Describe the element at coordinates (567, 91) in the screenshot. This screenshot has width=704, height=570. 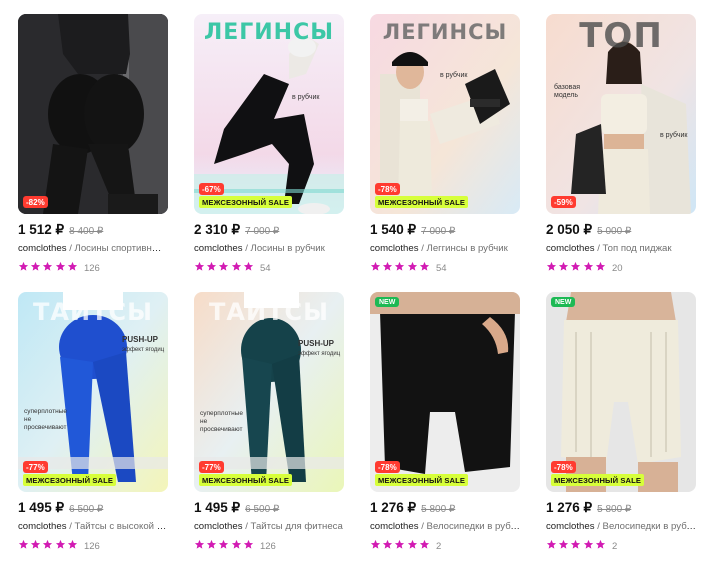
I see `banner-subtitle: базовая модель` at that location.